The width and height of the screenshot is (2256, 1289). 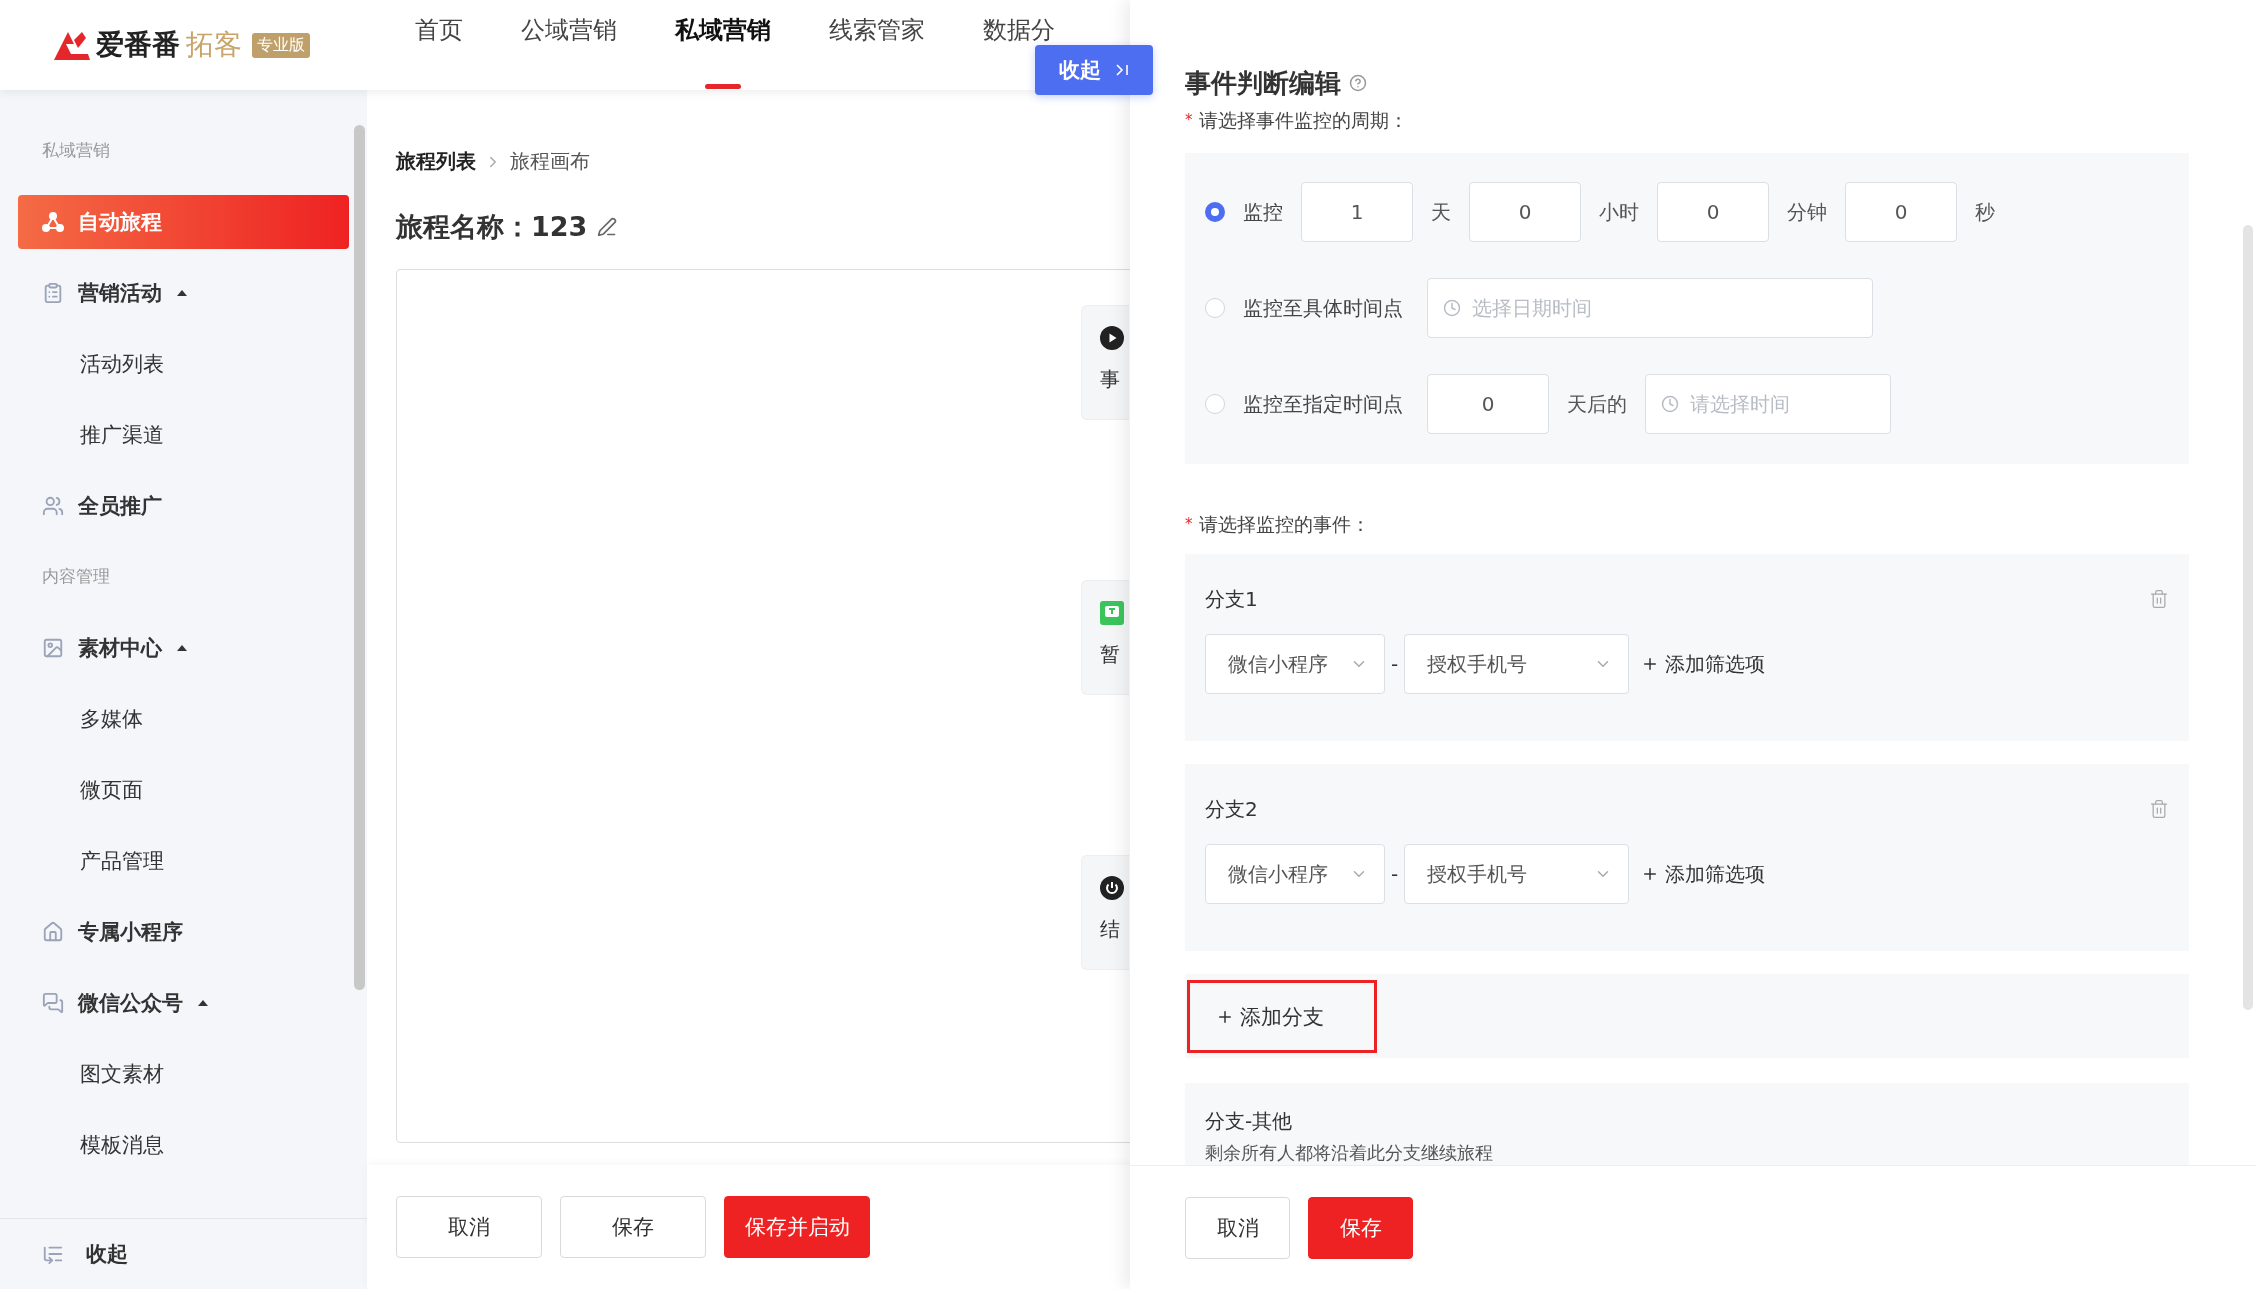 What do you see at coordinates (183, 789) in the screenshot?
I see `sidebar-item: 微页面` at bounding box center [183, 789].